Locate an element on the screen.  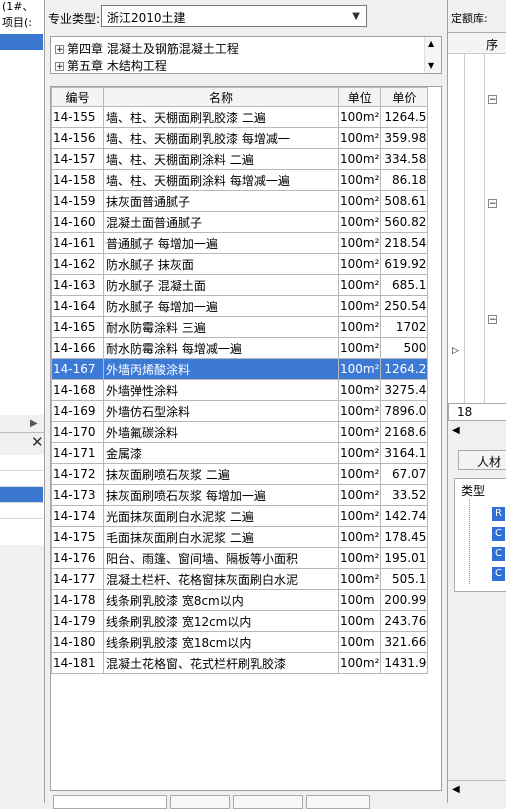
table-row: 14-171 金属漆 100m² 3164.1 is located at coordinates (240, 453).